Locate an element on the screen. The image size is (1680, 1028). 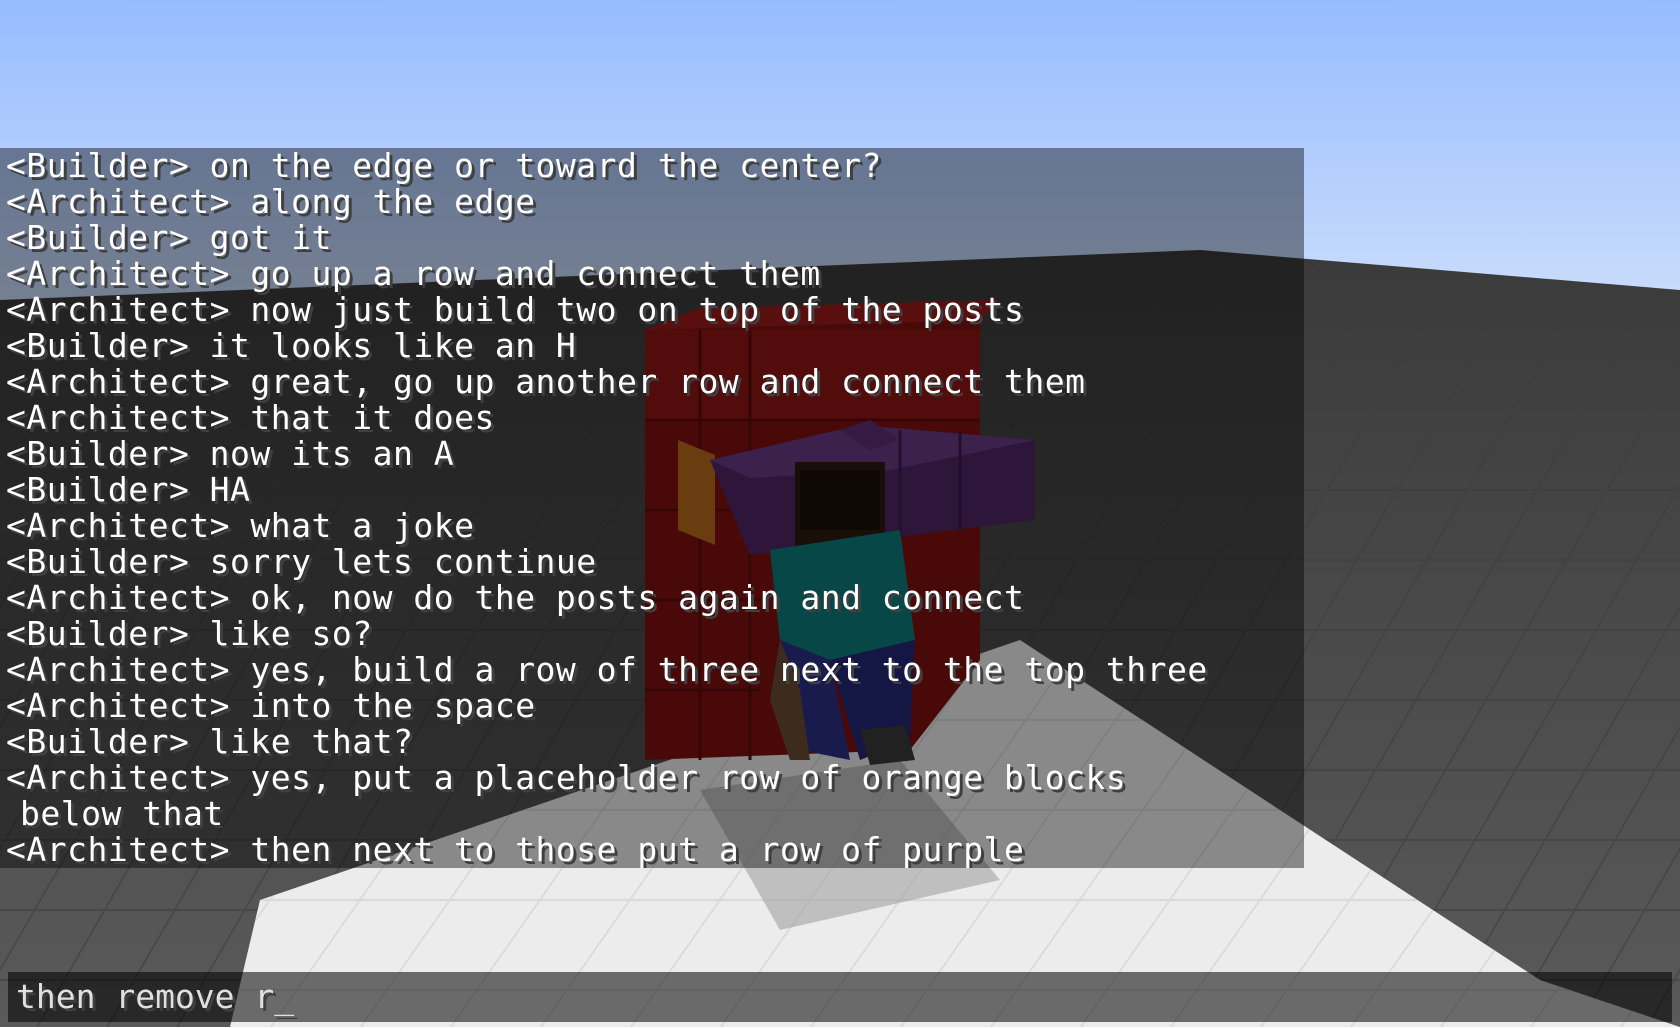
chat-message: <Builder> sorry lets continue is located at coordinates (301, 561).